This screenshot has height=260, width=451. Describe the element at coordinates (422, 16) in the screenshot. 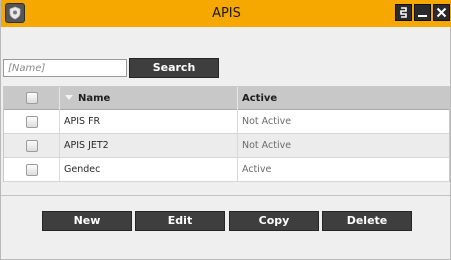

I see `minimize-icon` at that location.